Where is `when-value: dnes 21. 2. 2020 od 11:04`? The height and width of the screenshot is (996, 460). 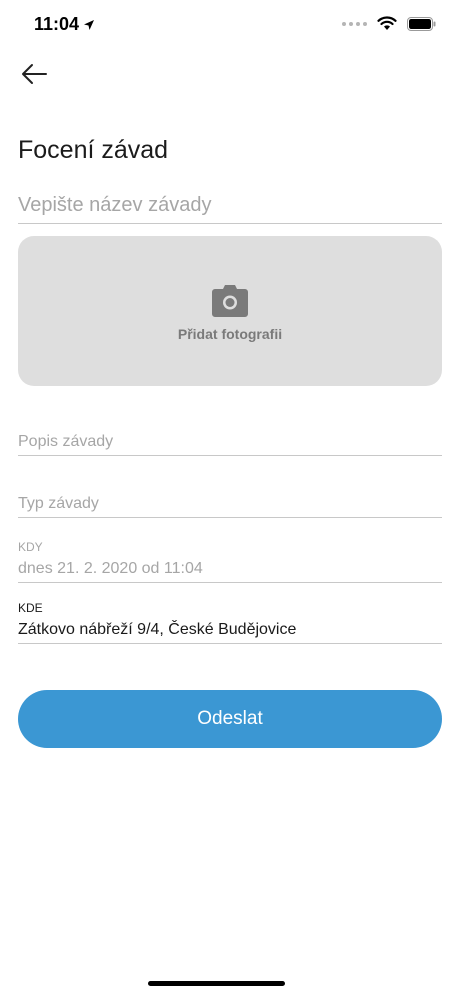 when-value: dnes 21. 2. 2020 od 11:04 is located at coordinates (110, 568).